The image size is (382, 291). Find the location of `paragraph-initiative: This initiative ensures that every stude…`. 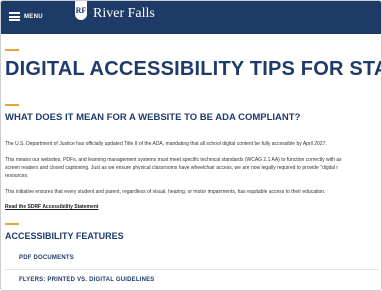

paragraph-initiative: This initiative ensures that every stude… is located at coordinates (165, 192).